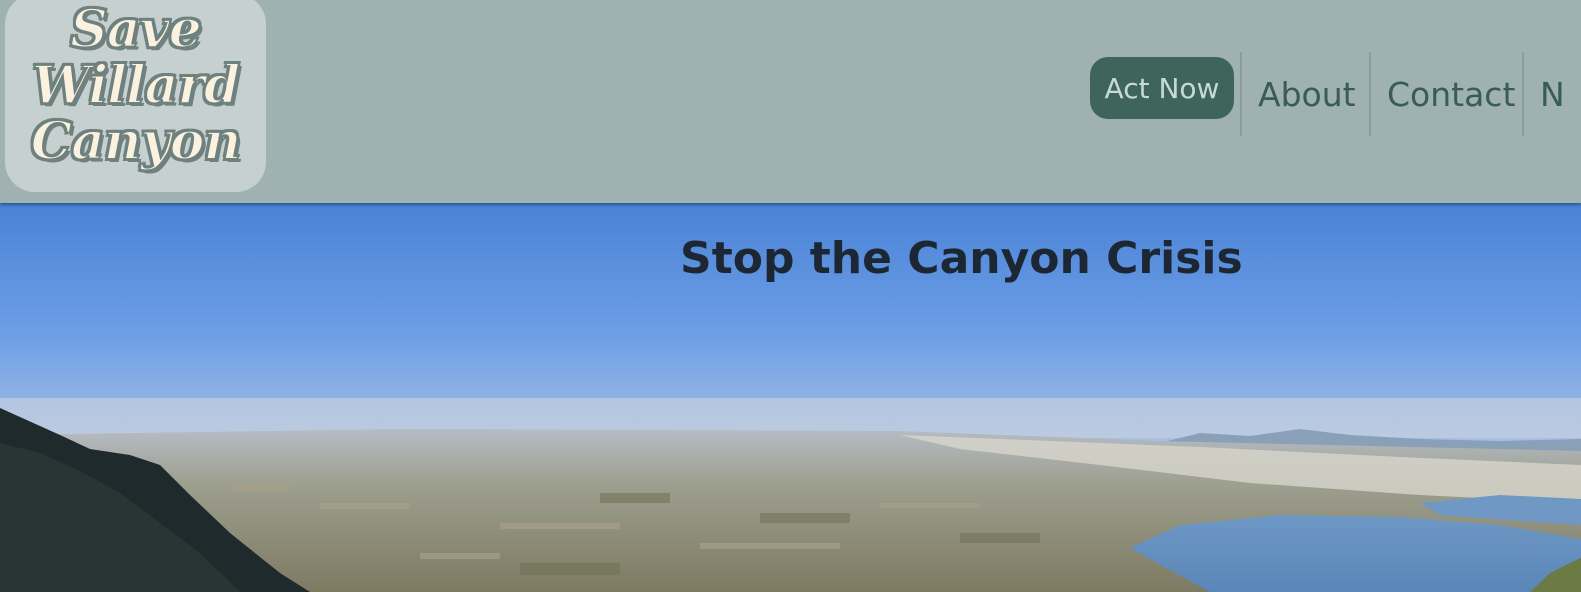 This screenshot has height=592, width=1581. What do you see at coordinates (136, 30) in the screenshot?
I see `logo-line-1: Save` at bounding box center [136, 30].